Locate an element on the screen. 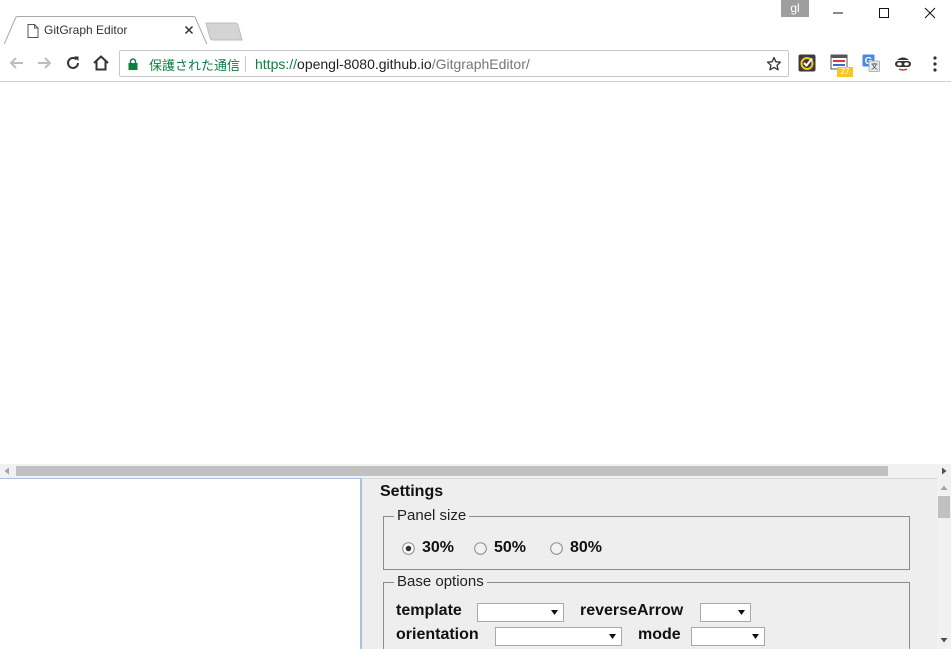 The width and height of the screenshot is (951, 649). horizontal-scroll-thumb is located at coordinates (452, 471).